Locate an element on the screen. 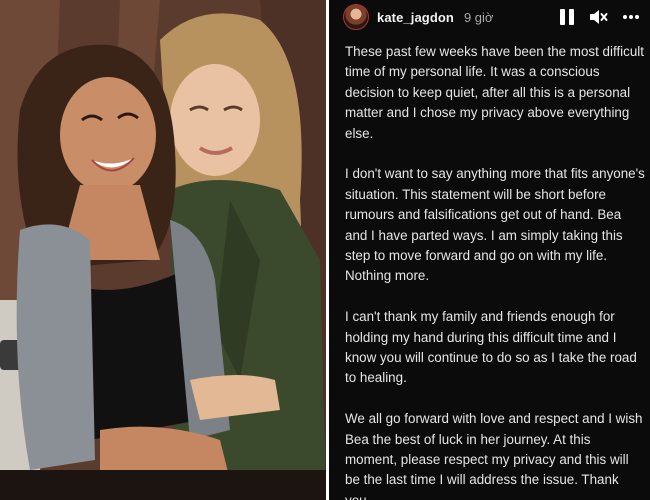 The width and height of the screenshot is (650, 500). header-actions is located at coordinates (600, 17).